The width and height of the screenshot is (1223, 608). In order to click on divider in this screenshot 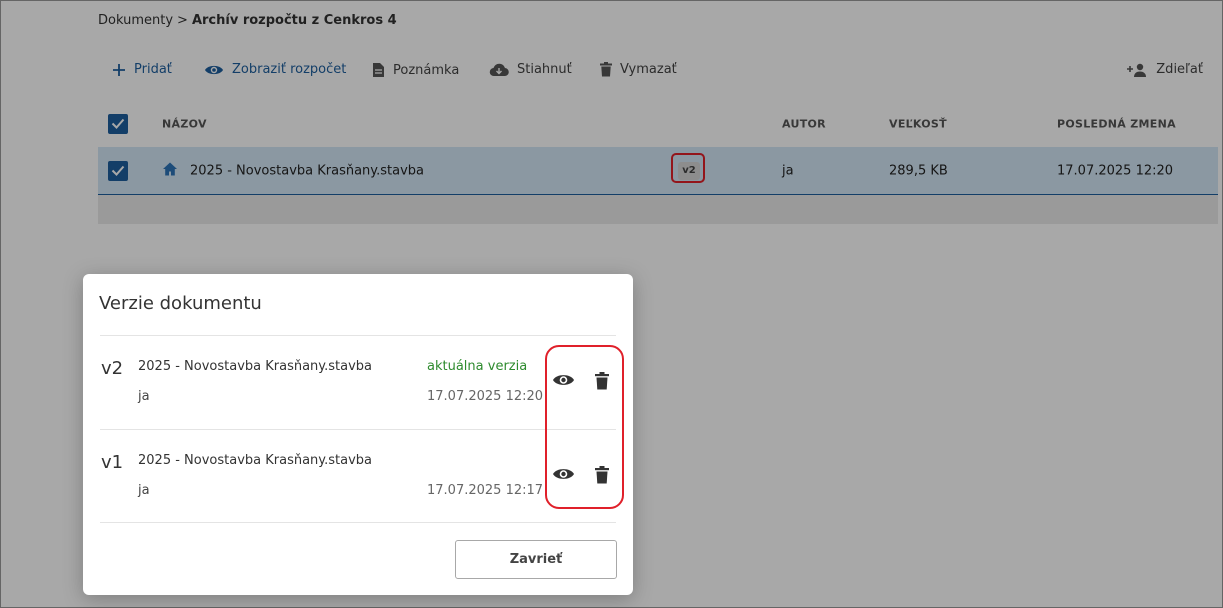, I will do `click(358, 522)`.